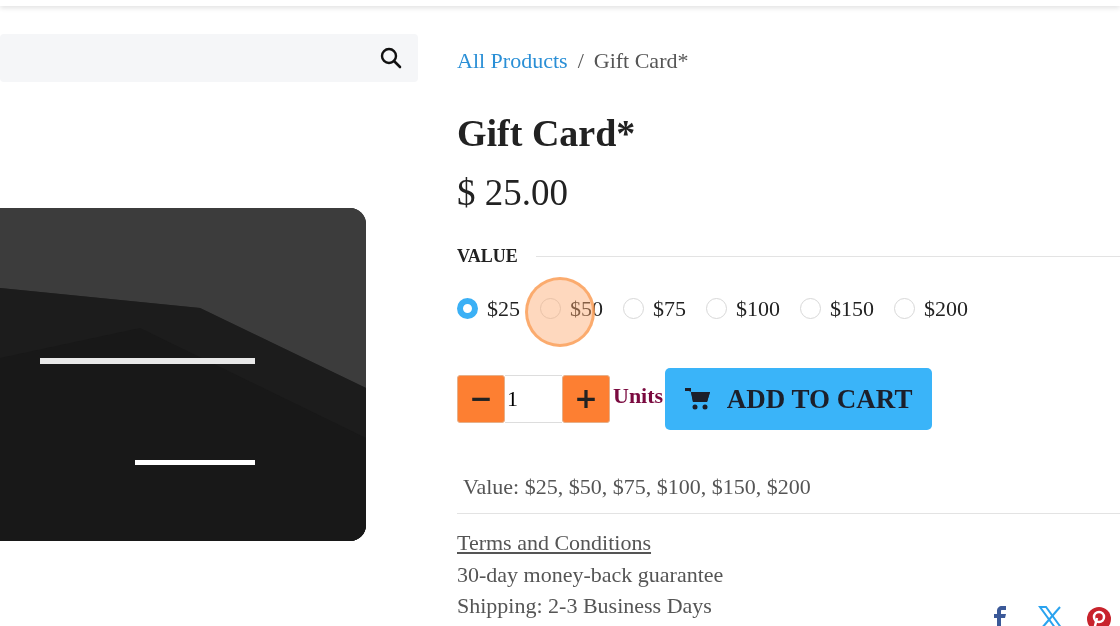  Describe the element at coordinates (209, 58) in the screenshot. I see `search-field` at that location.